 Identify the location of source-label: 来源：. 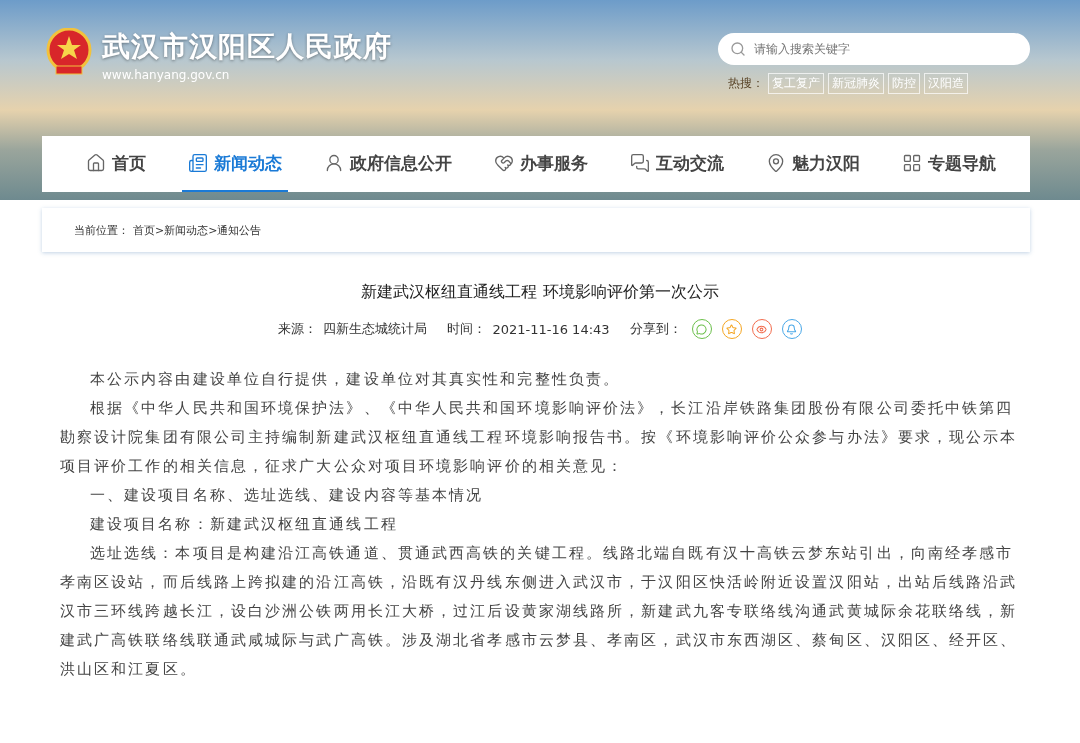
(298, 329).